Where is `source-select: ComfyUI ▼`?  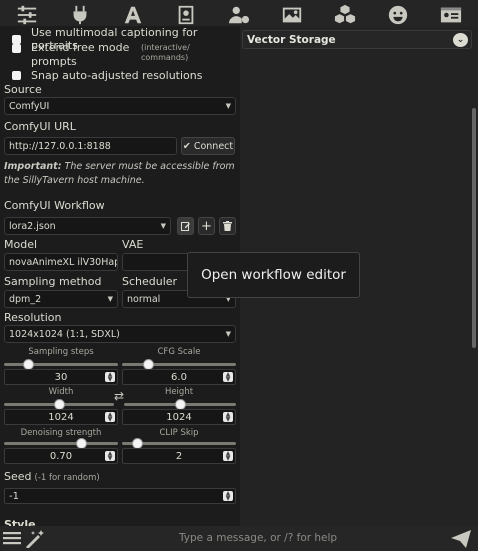
source-select: ComfyUI ▼ is located at coordinates (120, 106).